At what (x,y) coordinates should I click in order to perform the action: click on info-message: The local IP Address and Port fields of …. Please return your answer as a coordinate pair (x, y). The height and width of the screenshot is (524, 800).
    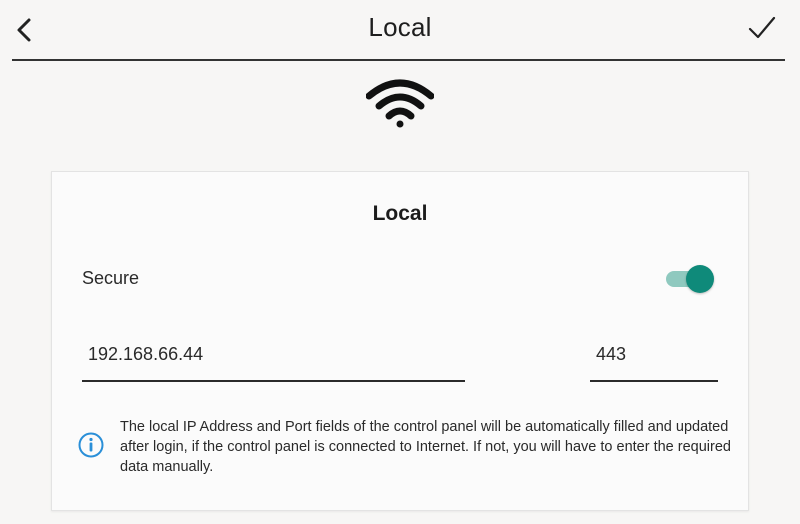
    Looking at the image, I should click on (425, 447).